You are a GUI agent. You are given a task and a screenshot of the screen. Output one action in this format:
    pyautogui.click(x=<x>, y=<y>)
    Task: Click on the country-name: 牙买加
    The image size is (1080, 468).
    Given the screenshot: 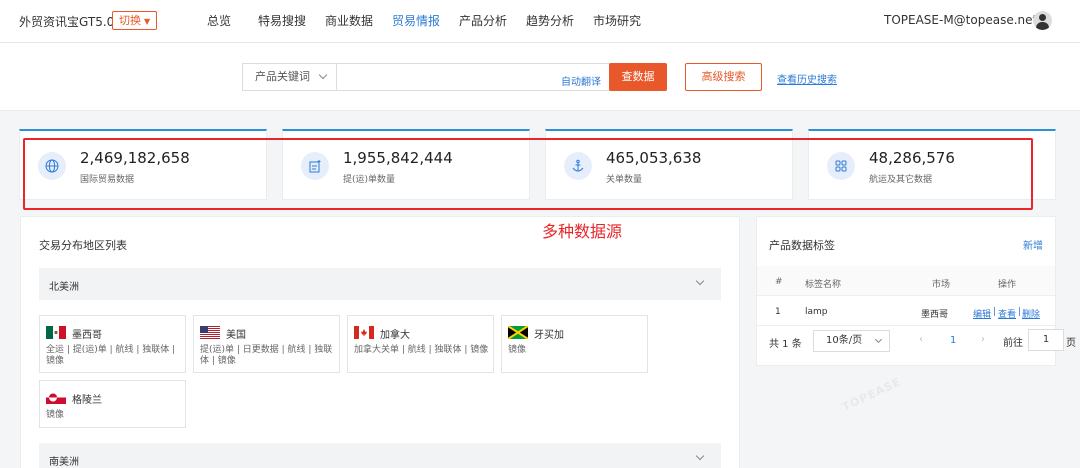 What is the action you would take?
    pyautogui.click(x=549, y=335)
    